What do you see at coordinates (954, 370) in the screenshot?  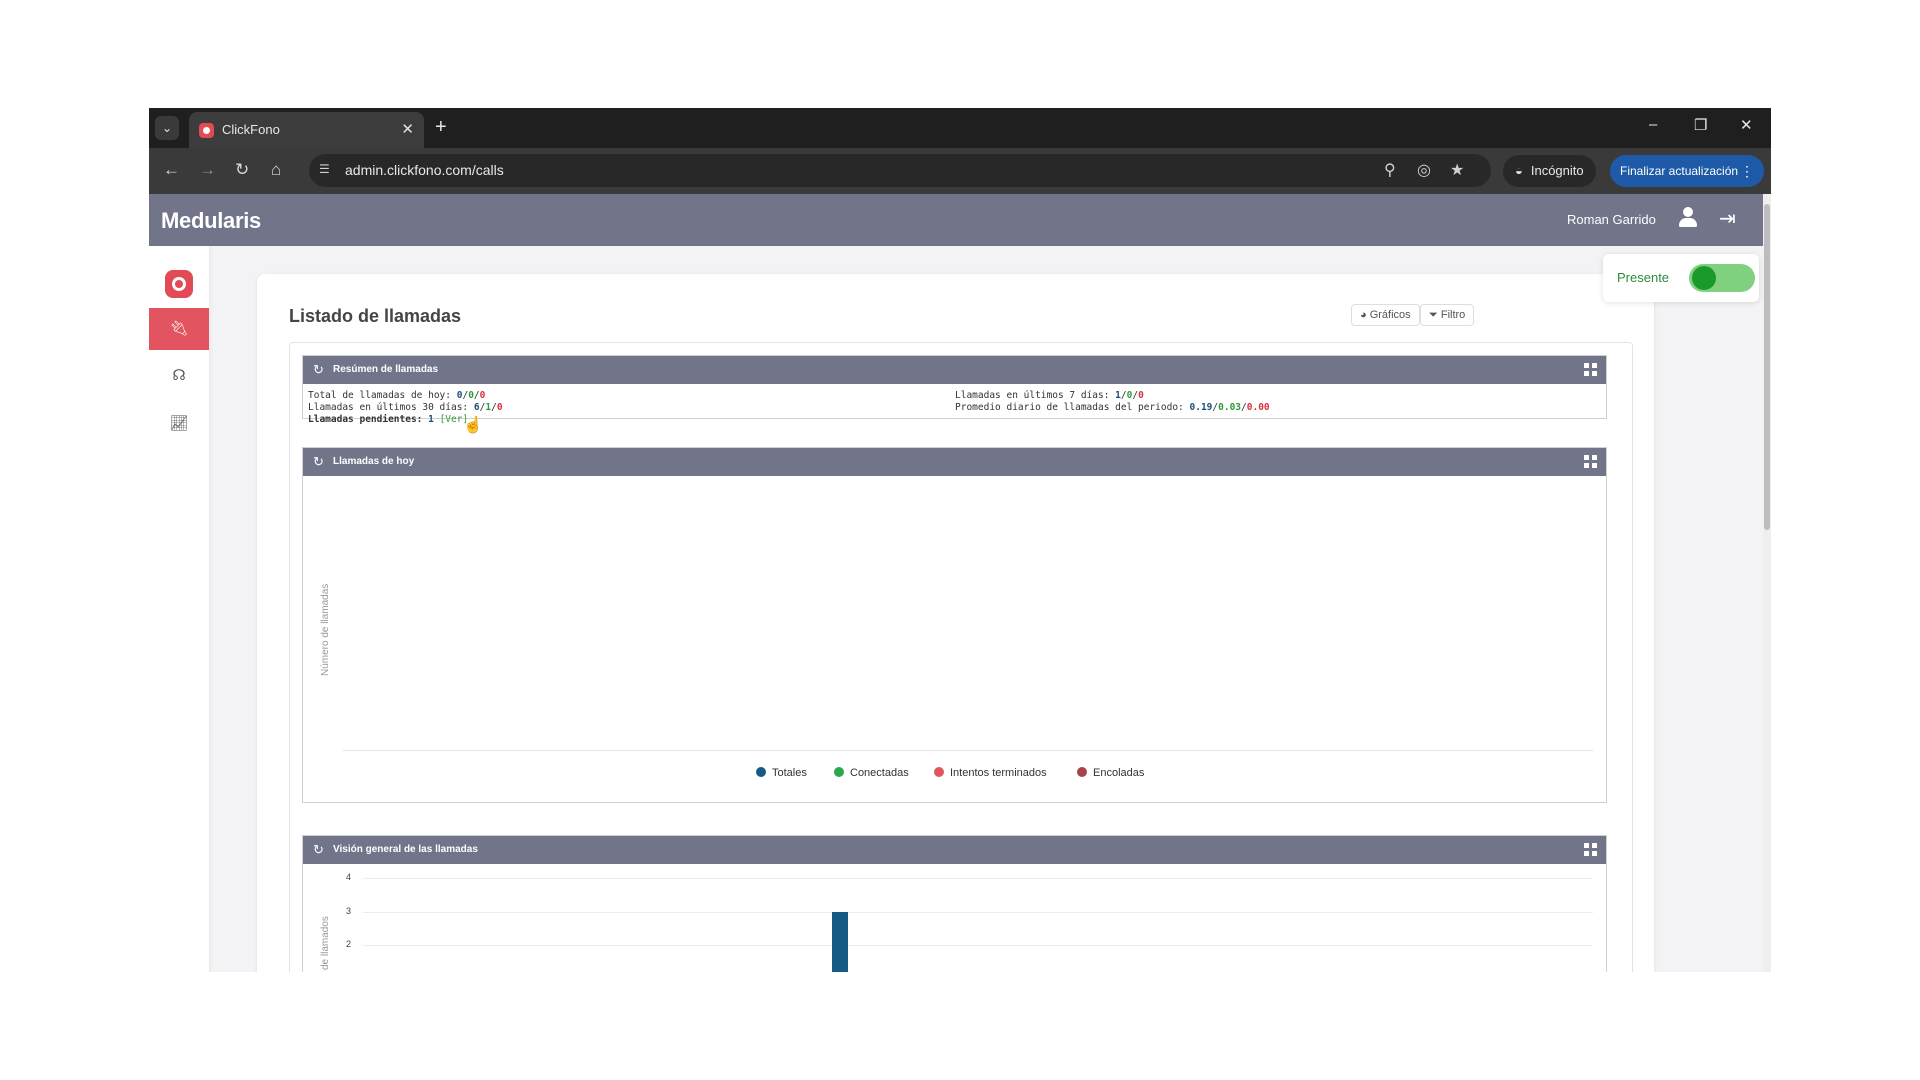 I see `summary-panel-header: ↻ Resúmen de llamadas` at bounding box center [954, 370].